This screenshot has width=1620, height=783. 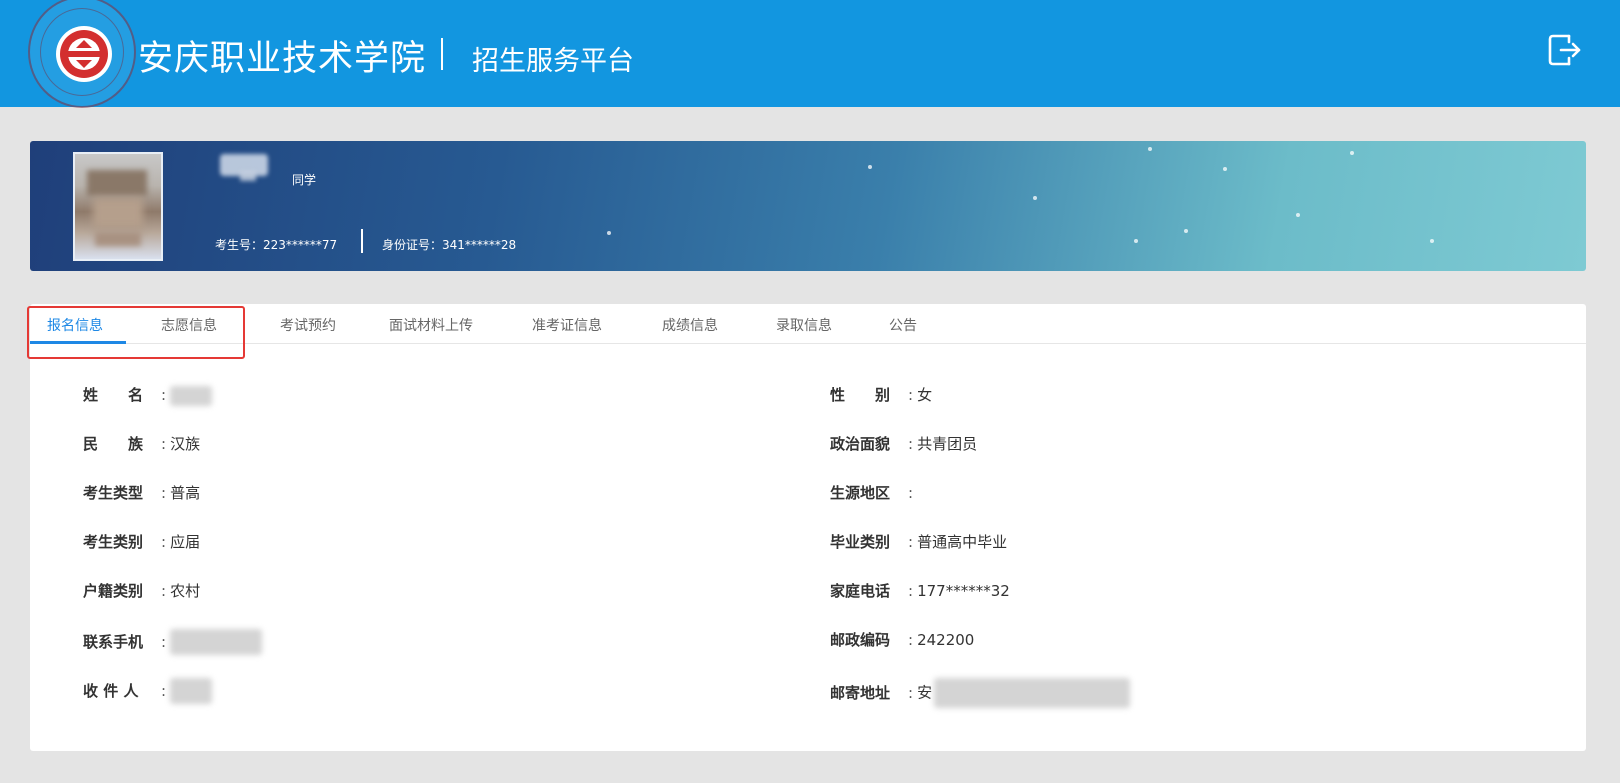 I want to click on mobile-redacted, so click(x=216, y=642).